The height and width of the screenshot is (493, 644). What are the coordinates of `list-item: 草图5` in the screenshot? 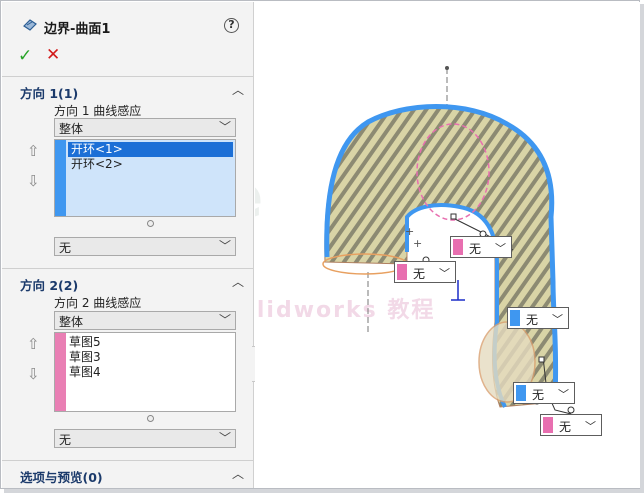 It's located at (150, 342).